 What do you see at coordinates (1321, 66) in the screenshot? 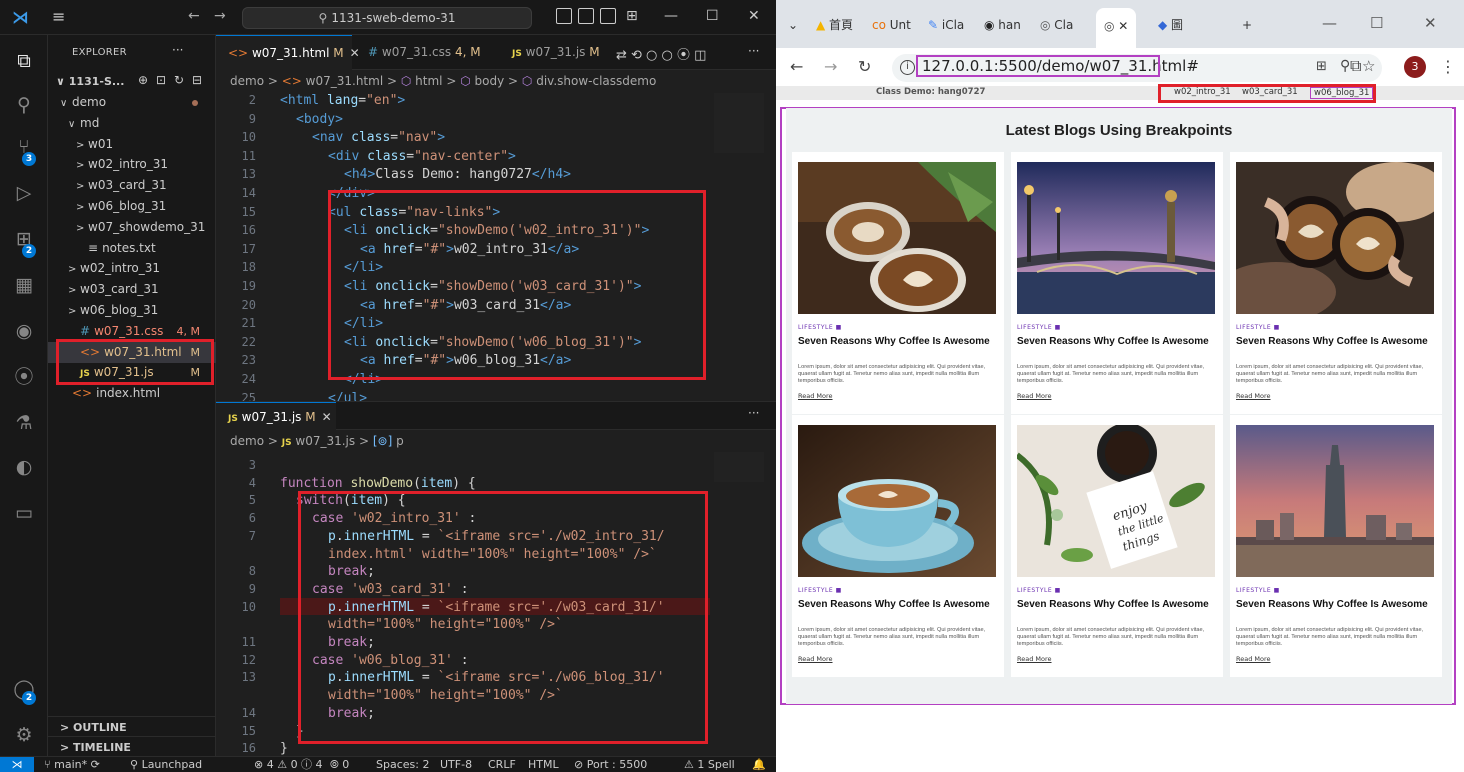
I see `translate-icon: ⊞` at bounding box center [1321, 66].